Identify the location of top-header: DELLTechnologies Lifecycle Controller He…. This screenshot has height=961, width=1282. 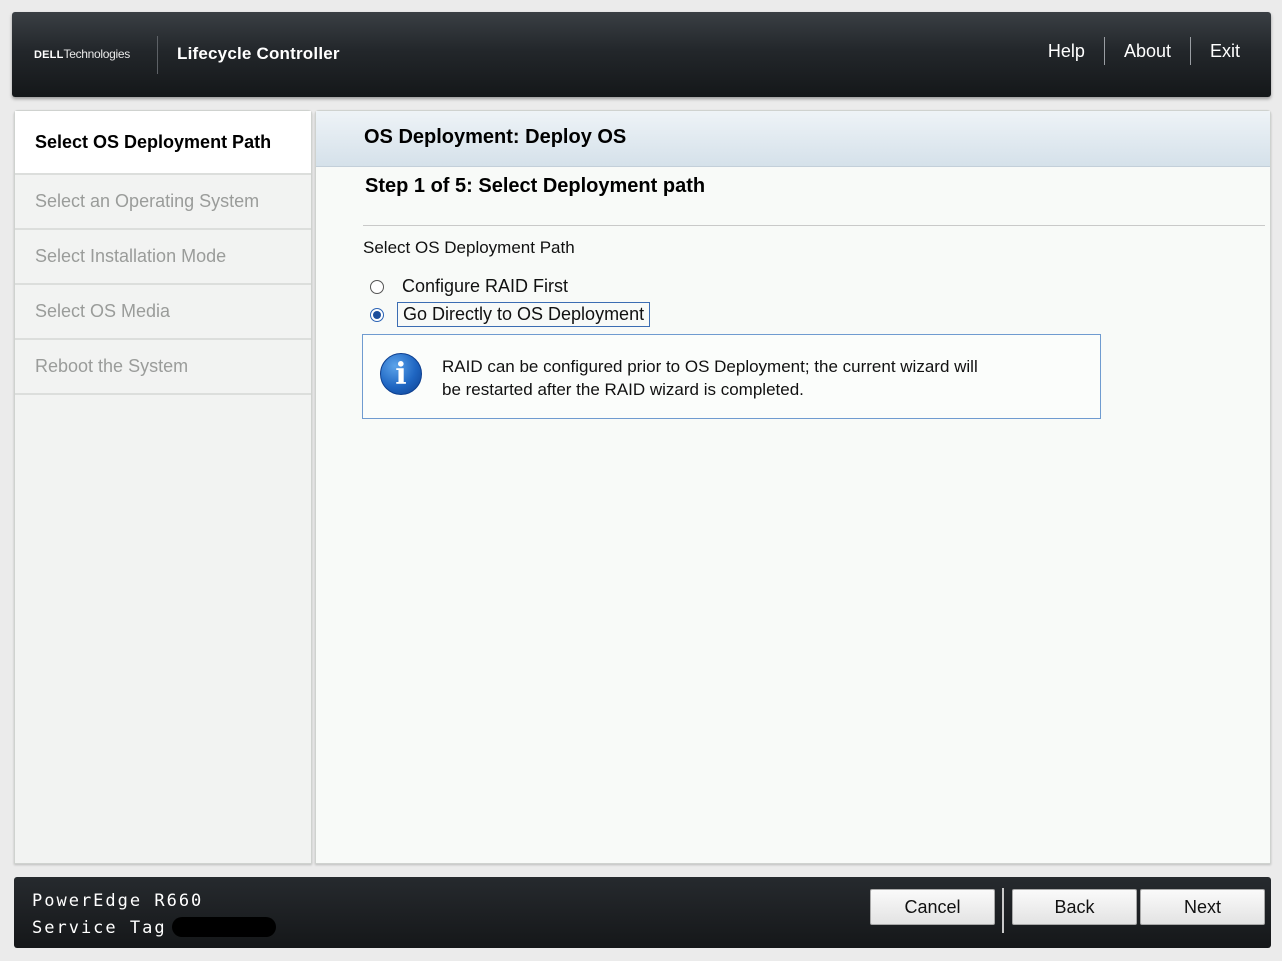
(641, 54).